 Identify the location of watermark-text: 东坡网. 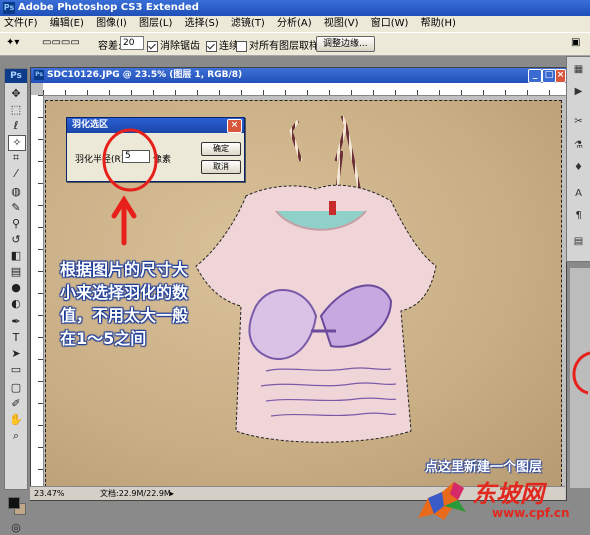
(508, 494).